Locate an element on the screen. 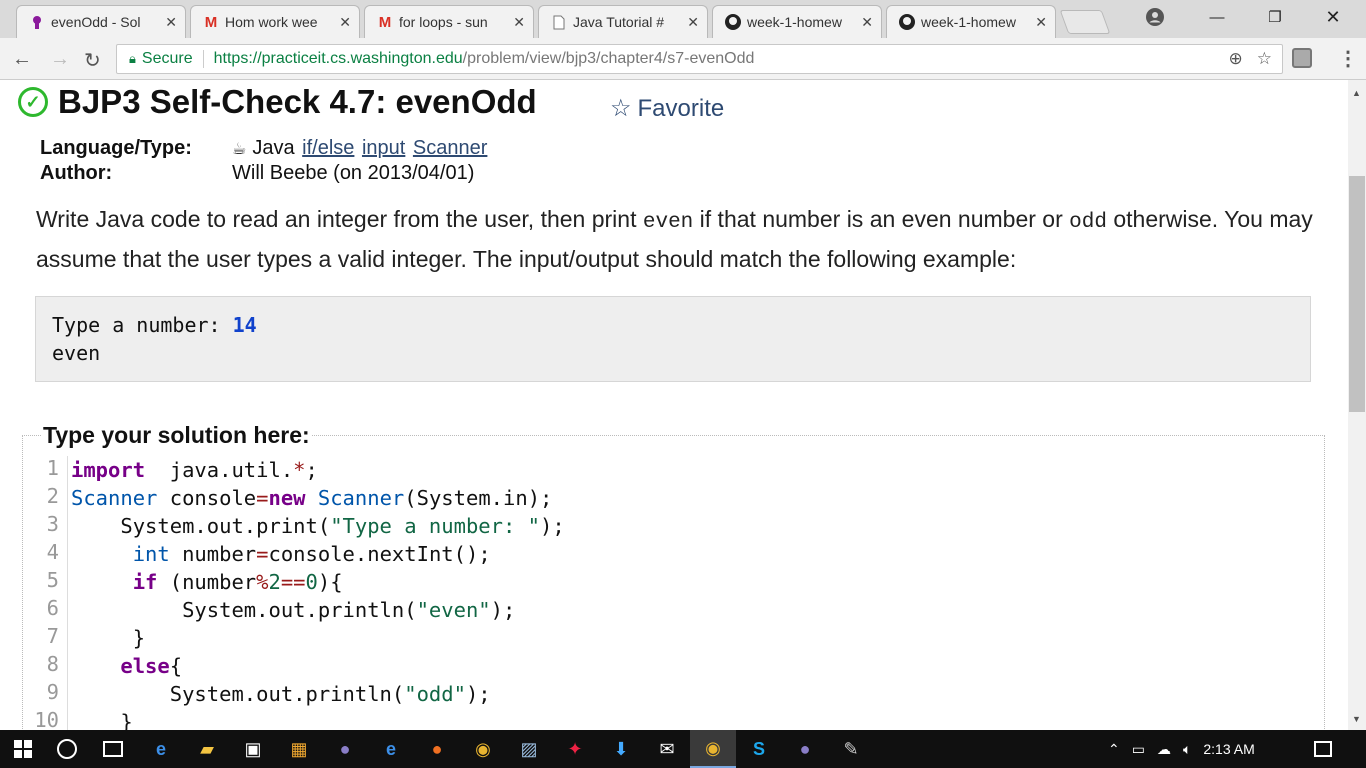 This screenshot has height=768, width=1366. author-value: Will Beebe (on 2013/04/01) is located at coordinates (353, 173).